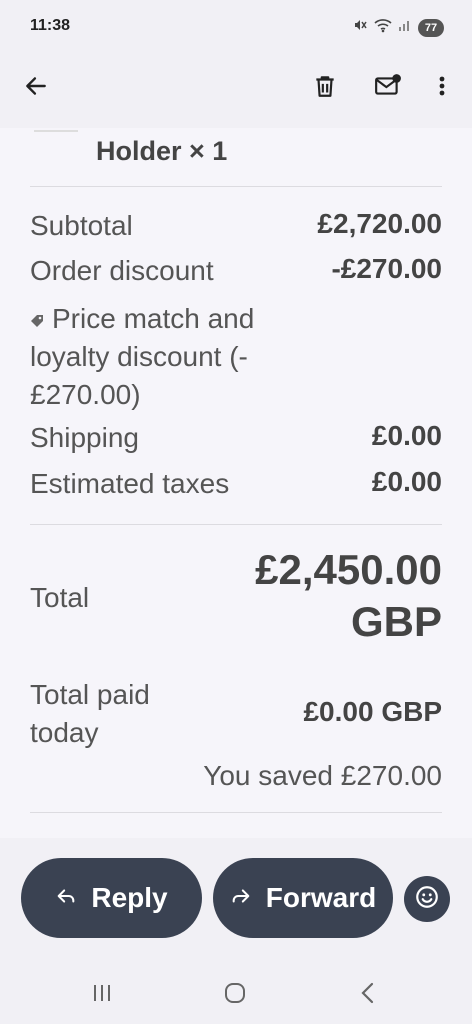 Image resolution: width=472 pixels, height=1024 pixels. I want to click on forward-button: Forward, so click(303, 898).